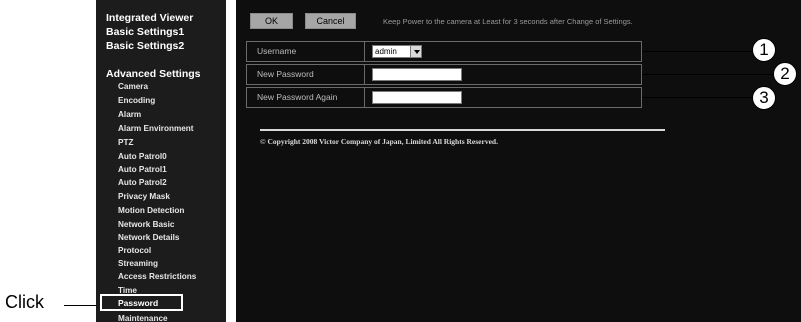  What do you see at coordinates (785, 74) in the screenshot?
I see `callout-2-badge: 2` at bounding box center [785, 74].